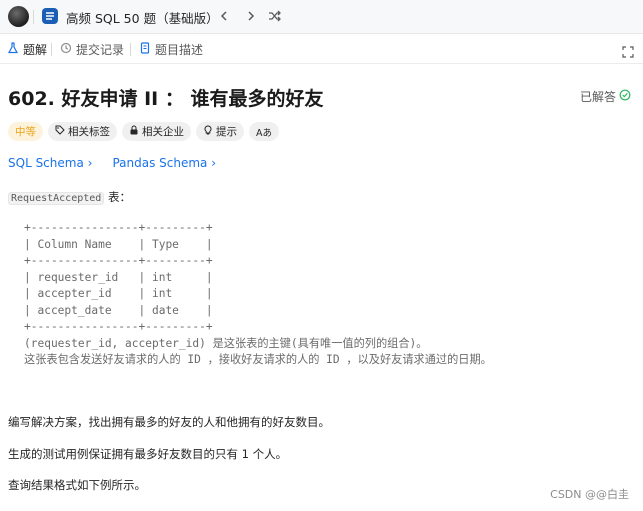 This screenshot has height=511, width=643. What do you see at coordinates (18, 16) in the screenshot?
I see `avatar` at bounding box center [18, 16].